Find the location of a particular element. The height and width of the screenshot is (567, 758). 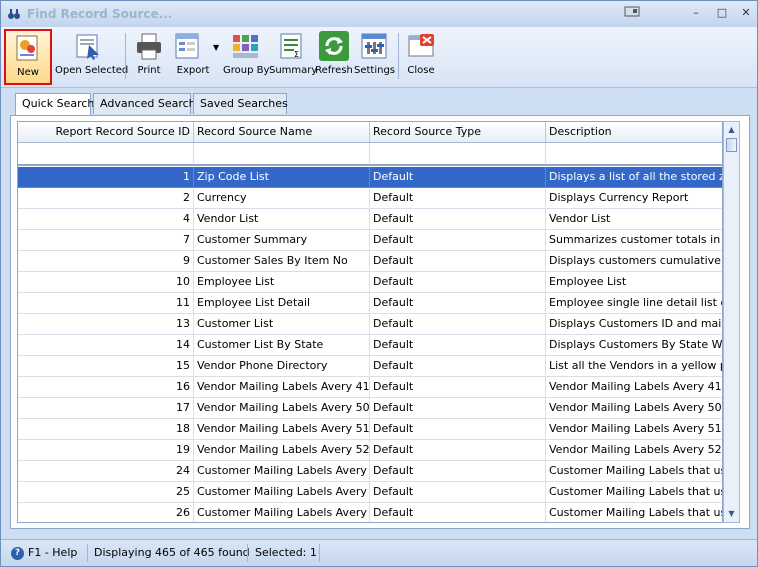

filter-cell-type is located at coordinates (458, 153).